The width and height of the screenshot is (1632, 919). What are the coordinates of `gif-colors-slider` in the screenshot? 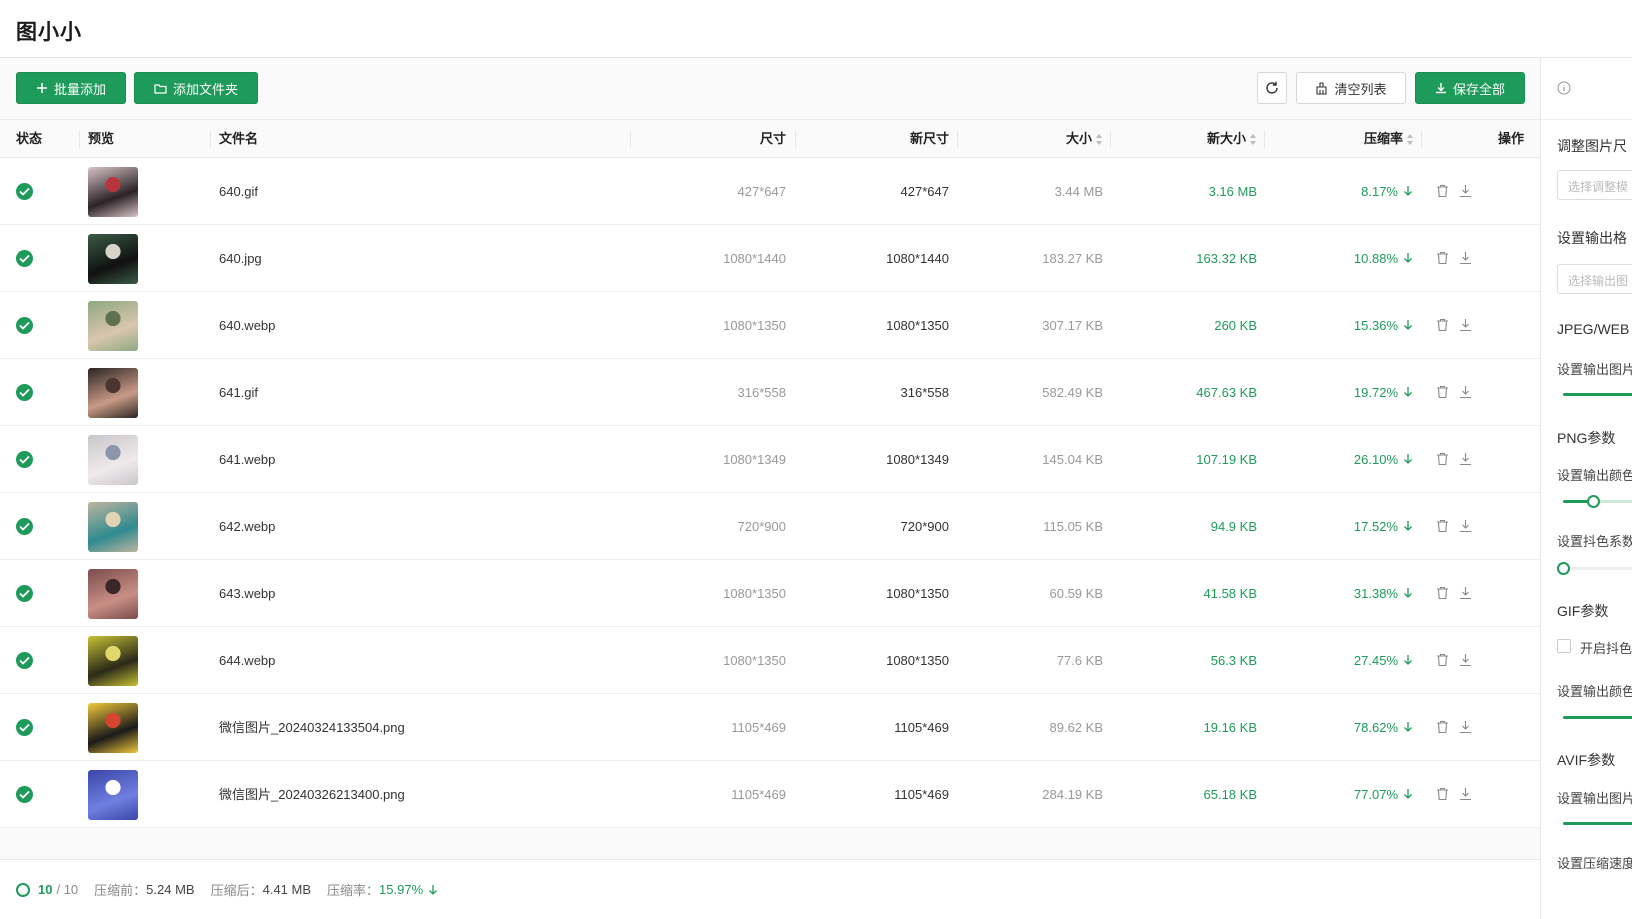 It's located at (1597, 717).